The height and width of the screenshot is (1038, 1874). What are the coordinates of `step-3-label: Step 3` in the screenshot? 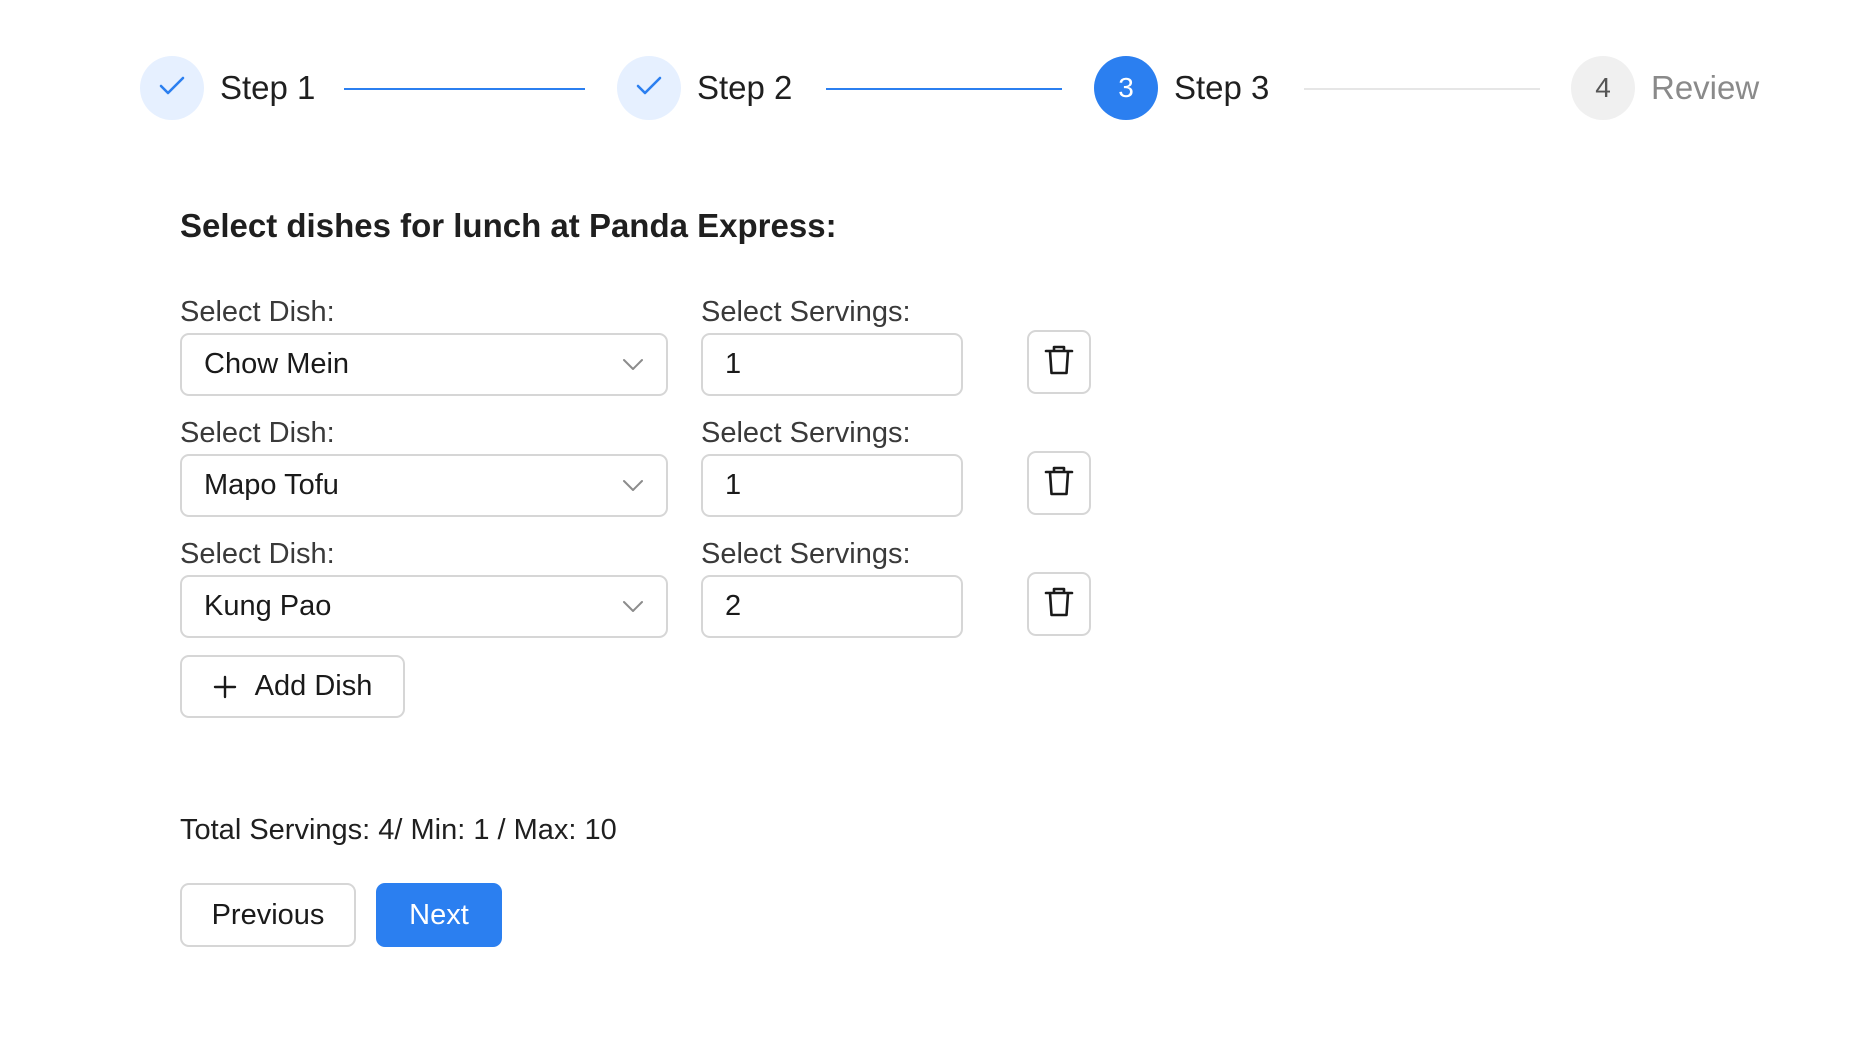 It's located at (1222, 87).